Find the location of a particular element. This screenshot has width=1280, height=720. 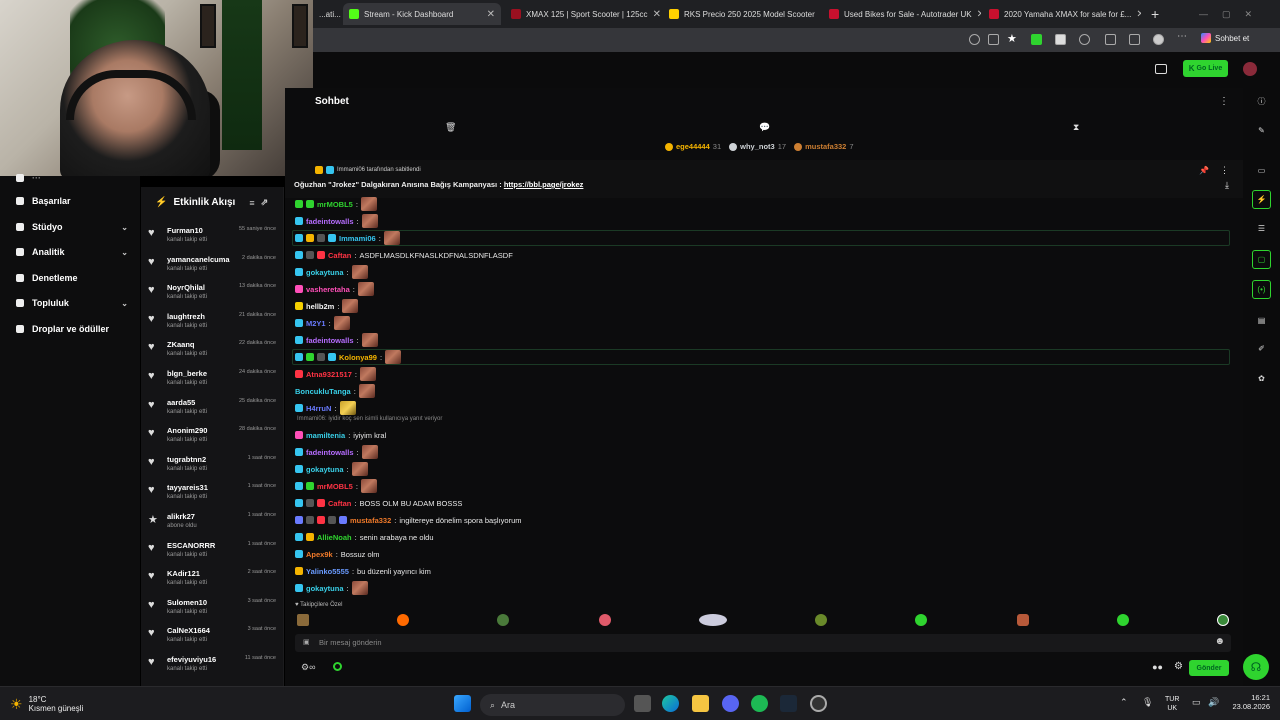

help-support-button: ☊ is located at coordinates (1256, 667).